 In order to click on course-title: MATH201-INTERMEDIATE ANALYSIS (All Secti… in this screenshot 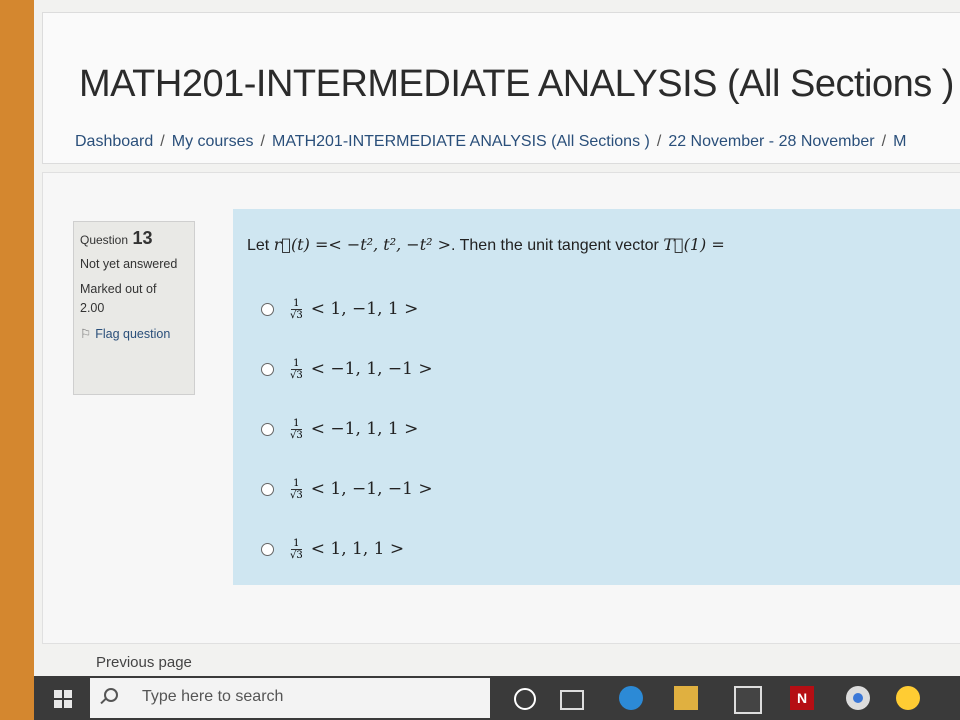, I will do `click(516, 84)`.